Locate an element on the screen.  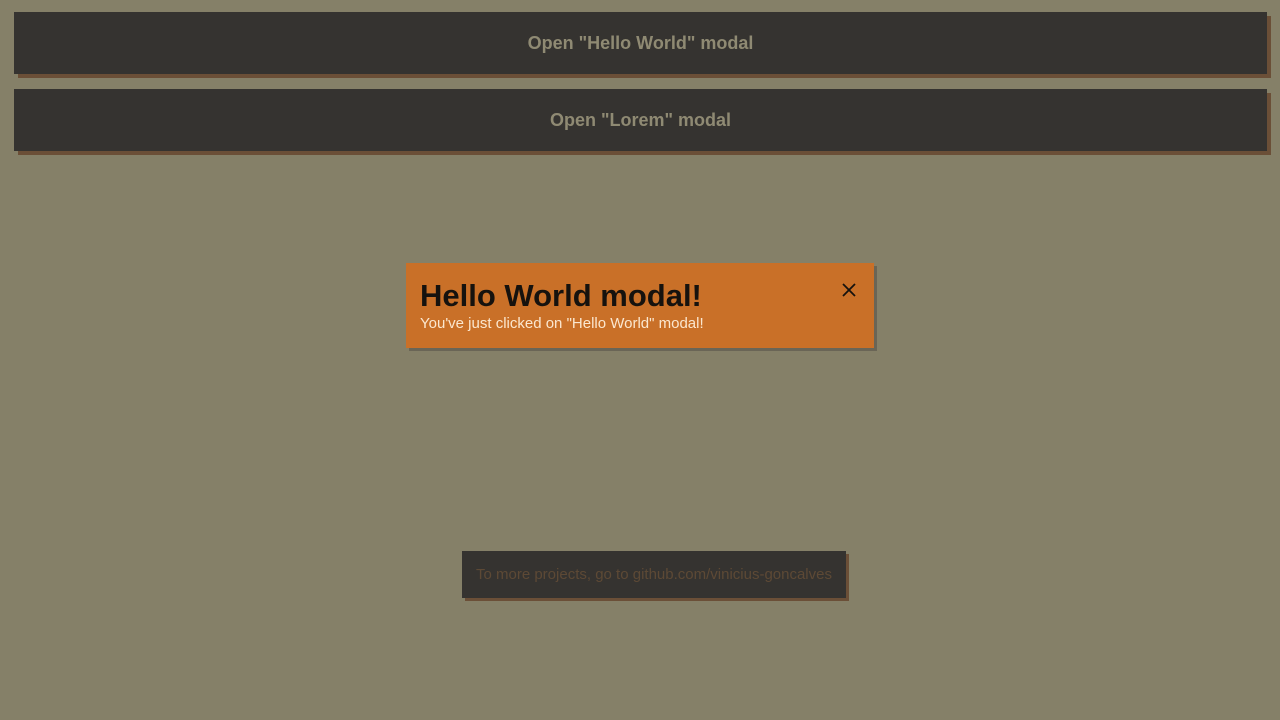
open-lorem-modal-button: Open "Lorem" modal is located at coordinates (640, 120).